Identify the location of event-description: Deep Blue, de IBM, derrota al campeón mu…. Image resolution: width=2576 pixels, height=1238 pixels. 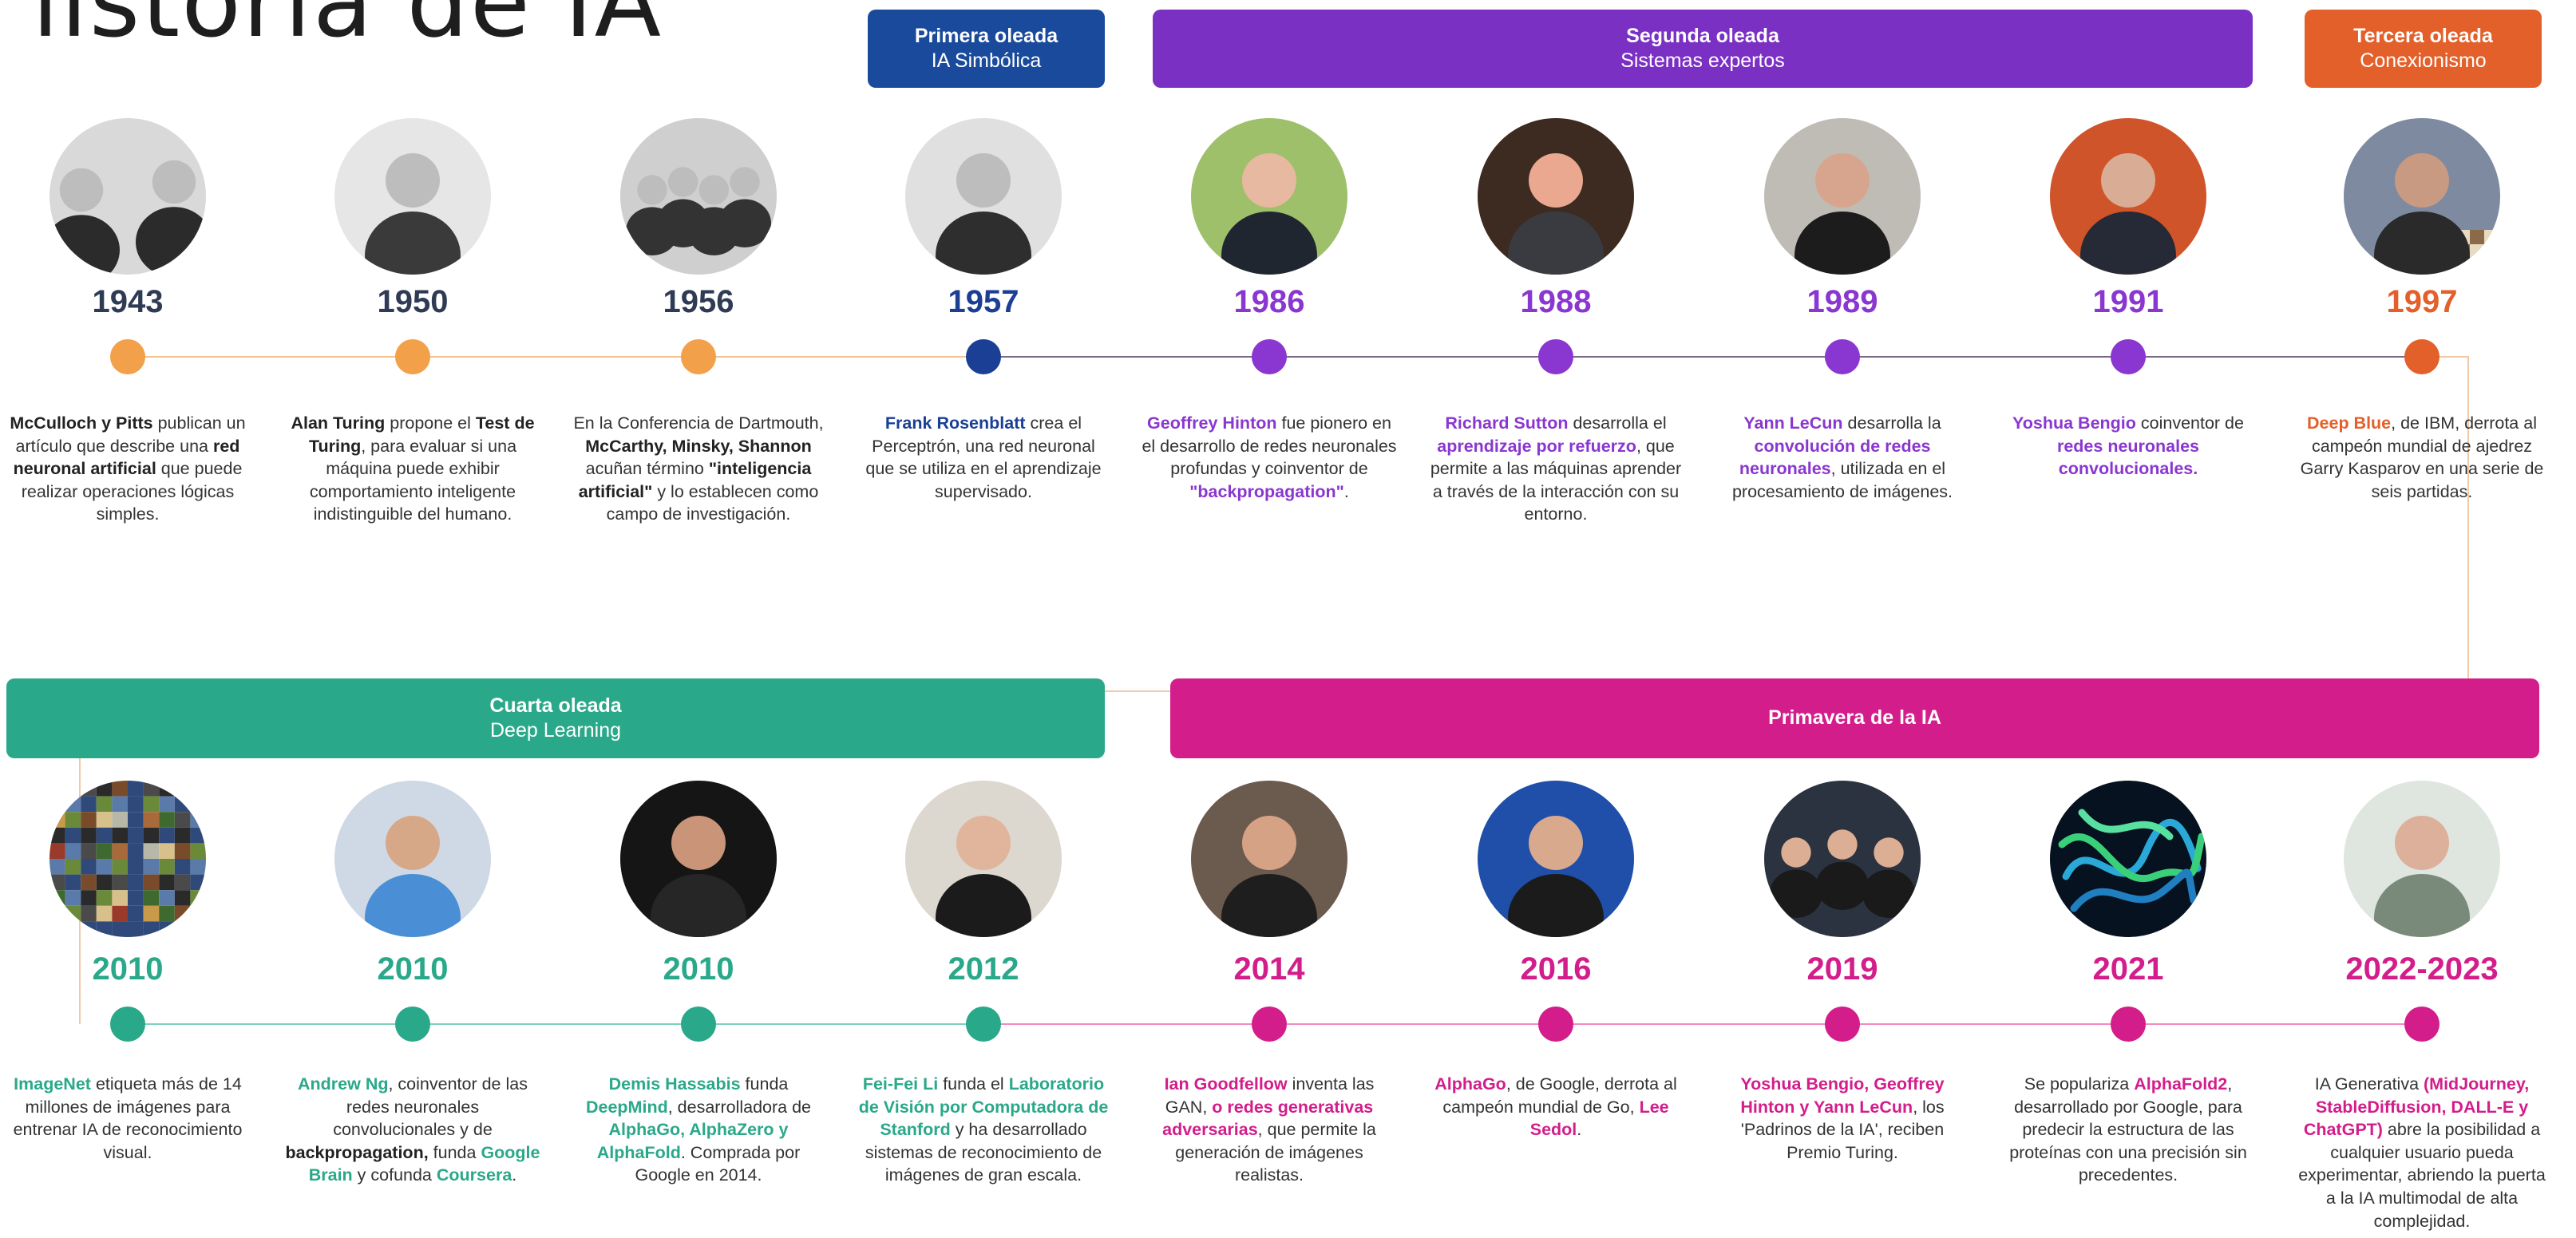
(2422, 458).